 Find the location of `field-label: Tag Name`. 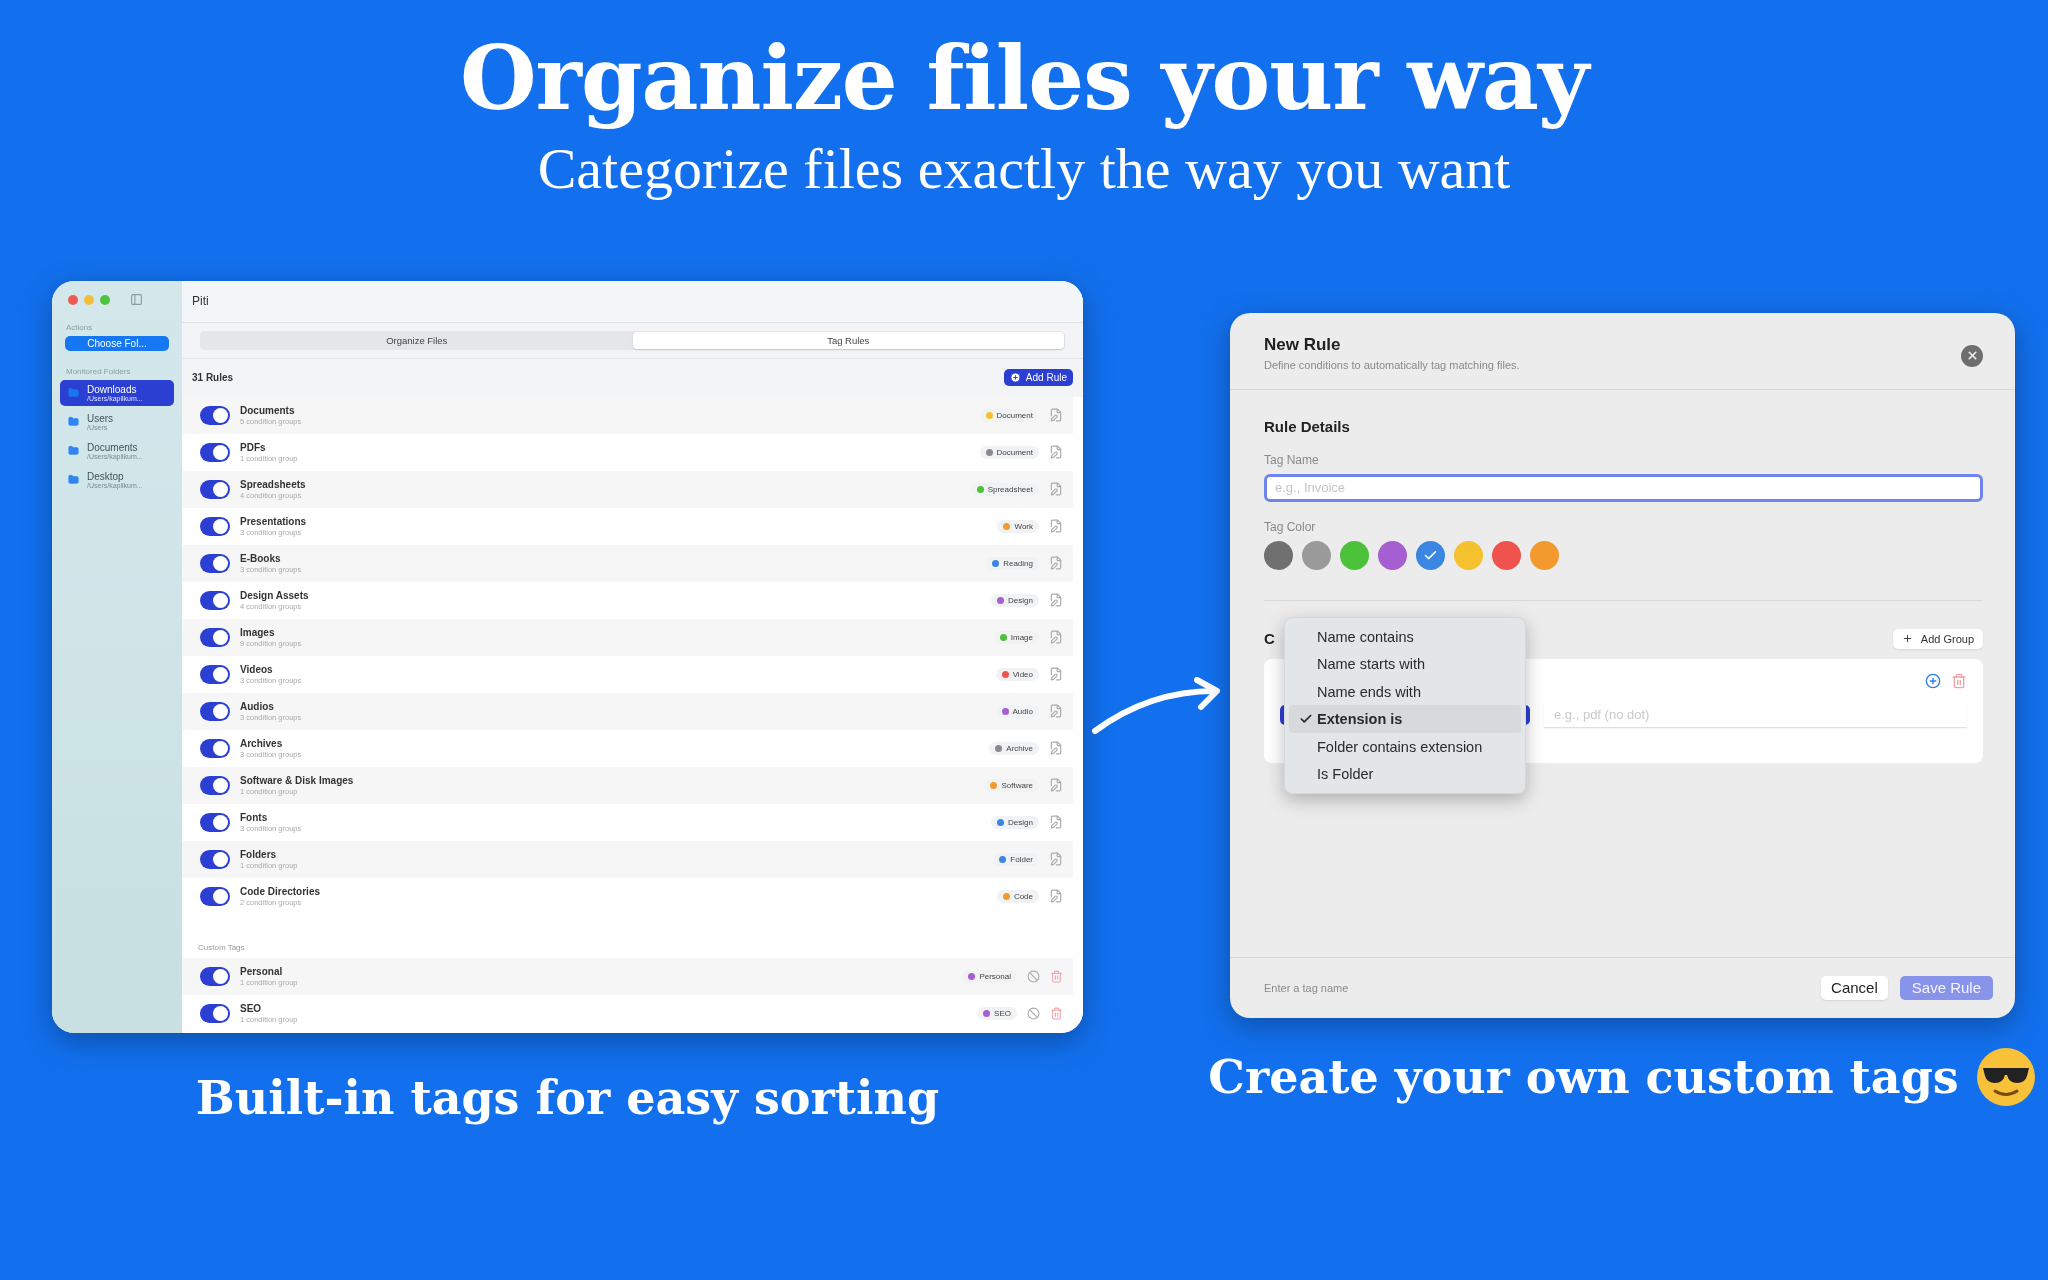

field-label: Tag Name is located at coordinates (1292, 460).